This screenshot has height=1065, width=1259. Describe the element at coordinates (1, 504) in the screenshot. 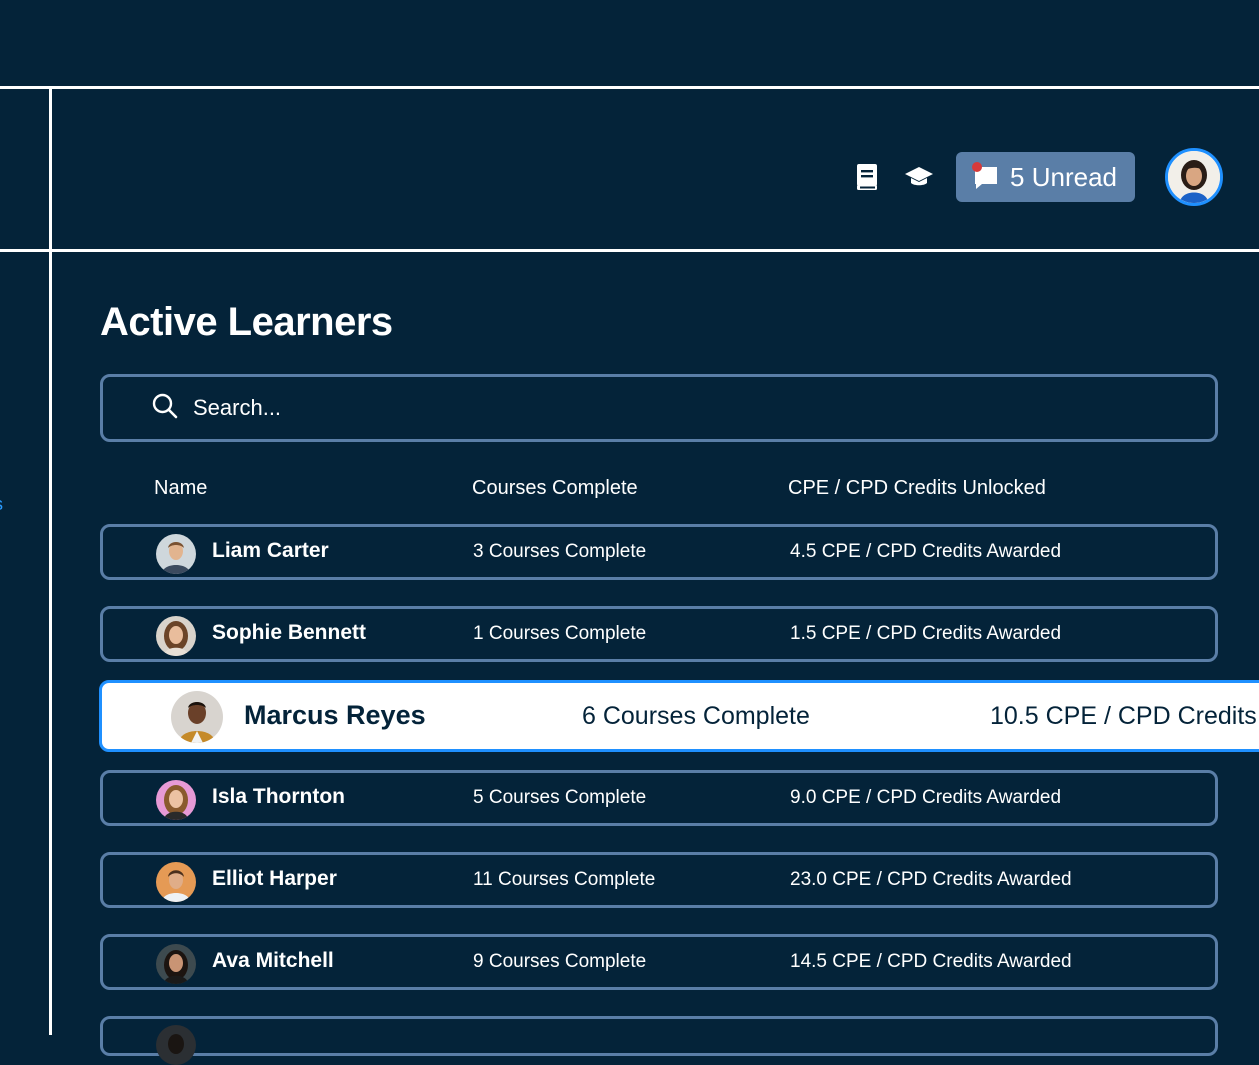

I see `sidebar-item-partial: s` at that location.